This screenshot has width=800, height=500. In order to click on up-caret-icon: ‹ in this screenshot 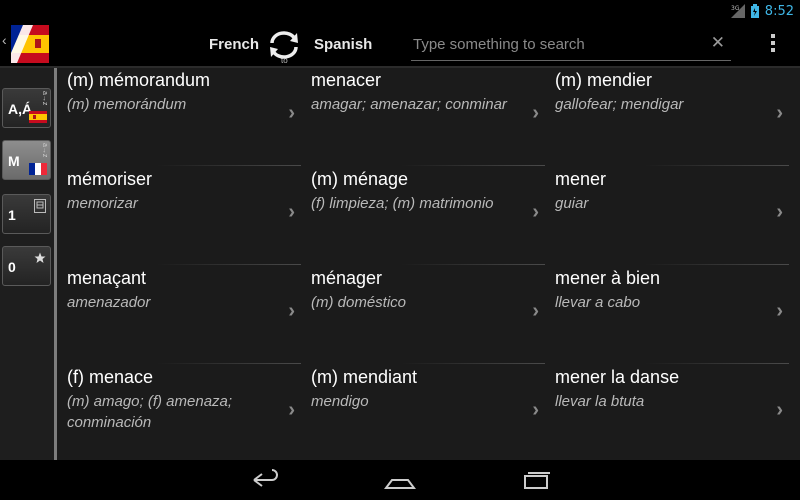, I will do `click(4, 40)`.